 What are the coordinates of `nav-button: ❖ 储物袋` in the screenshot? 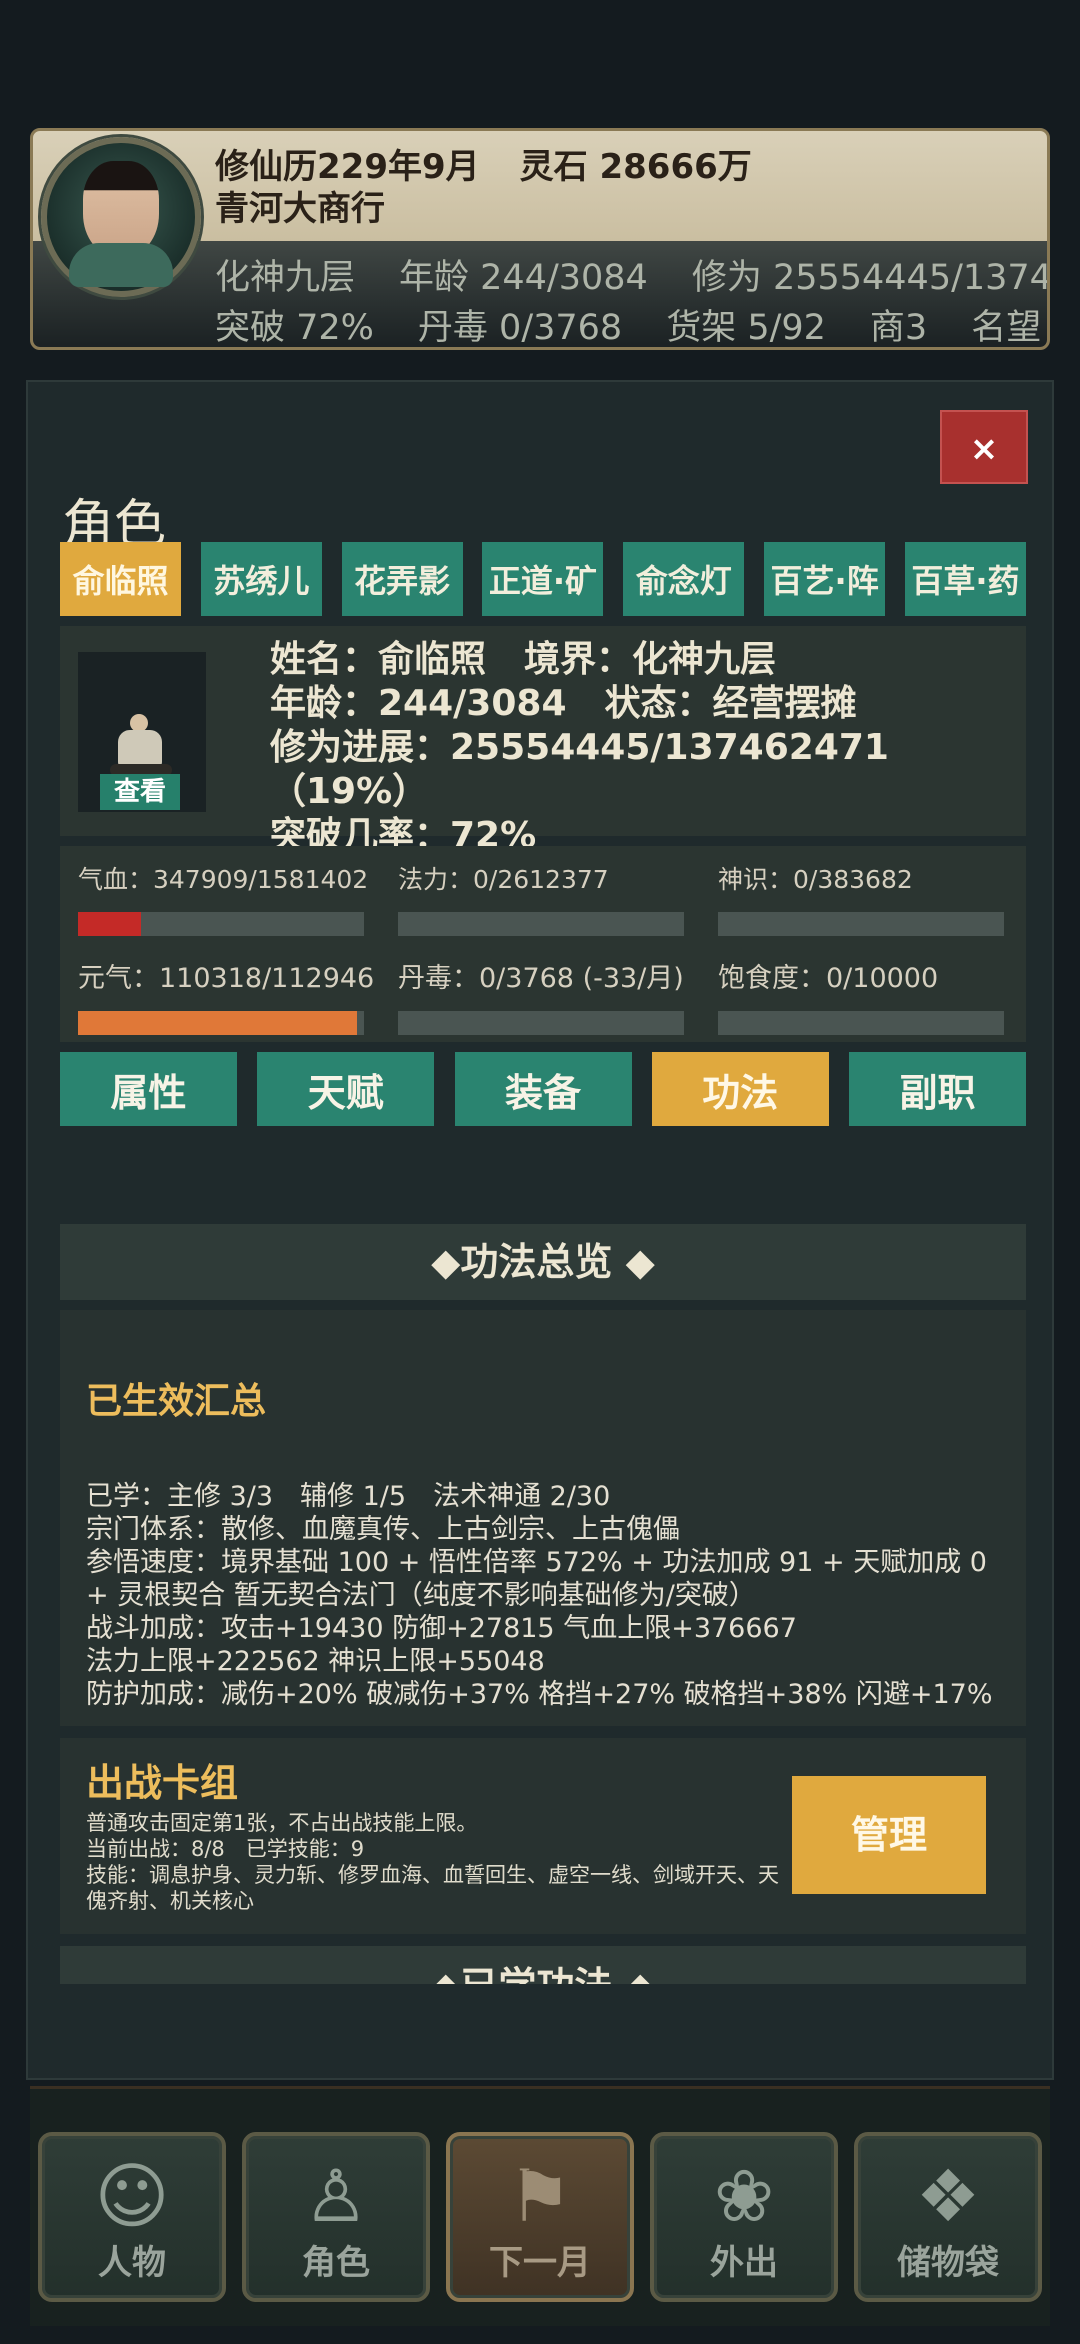 It's located at (948, 2217).